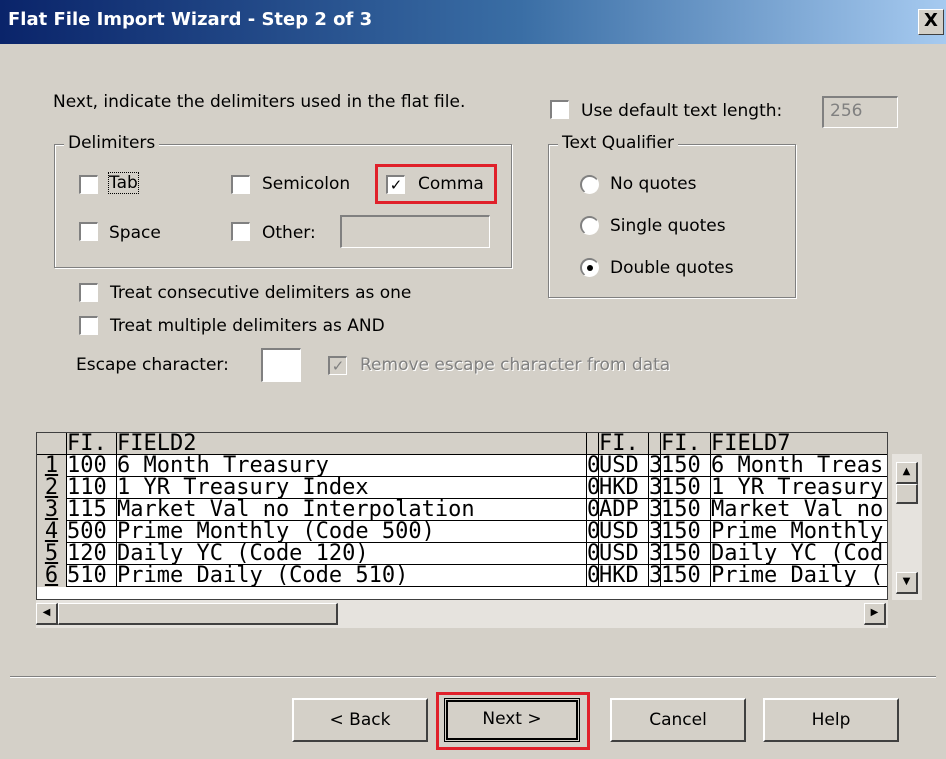 This screenshot has height=759, width=946. I want to click on scroll-right-arrow-icon: ▶, so click(875, 614).